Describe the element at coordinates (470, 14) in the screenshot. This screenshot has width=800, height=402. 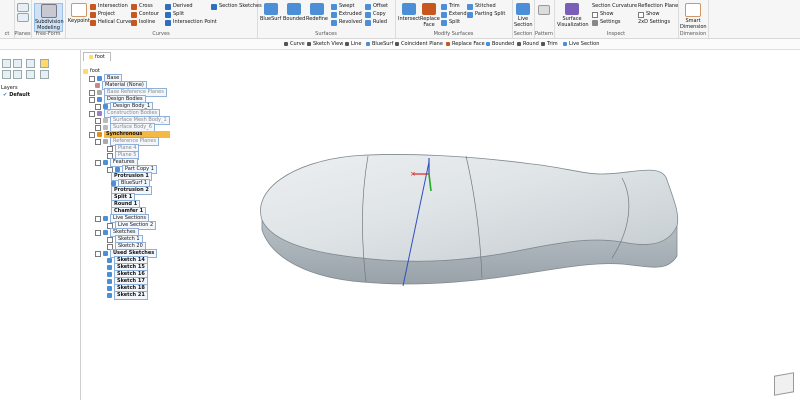
I see `parting-split-icon` at that location.